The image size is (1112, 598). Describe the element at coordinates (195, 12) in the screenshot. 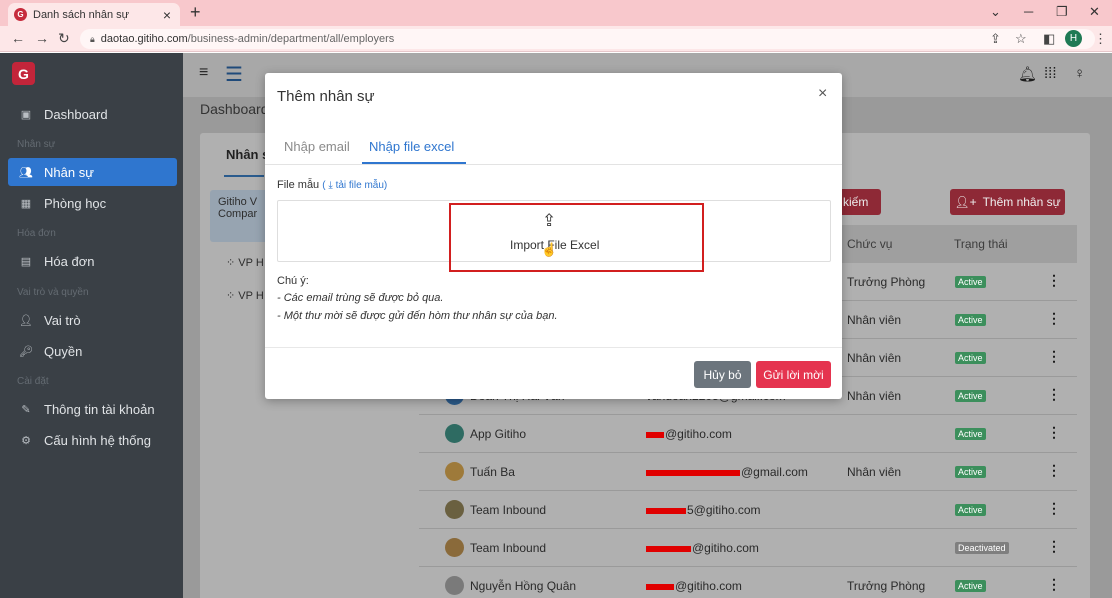

I see `new-tab-icon: +` at that location.